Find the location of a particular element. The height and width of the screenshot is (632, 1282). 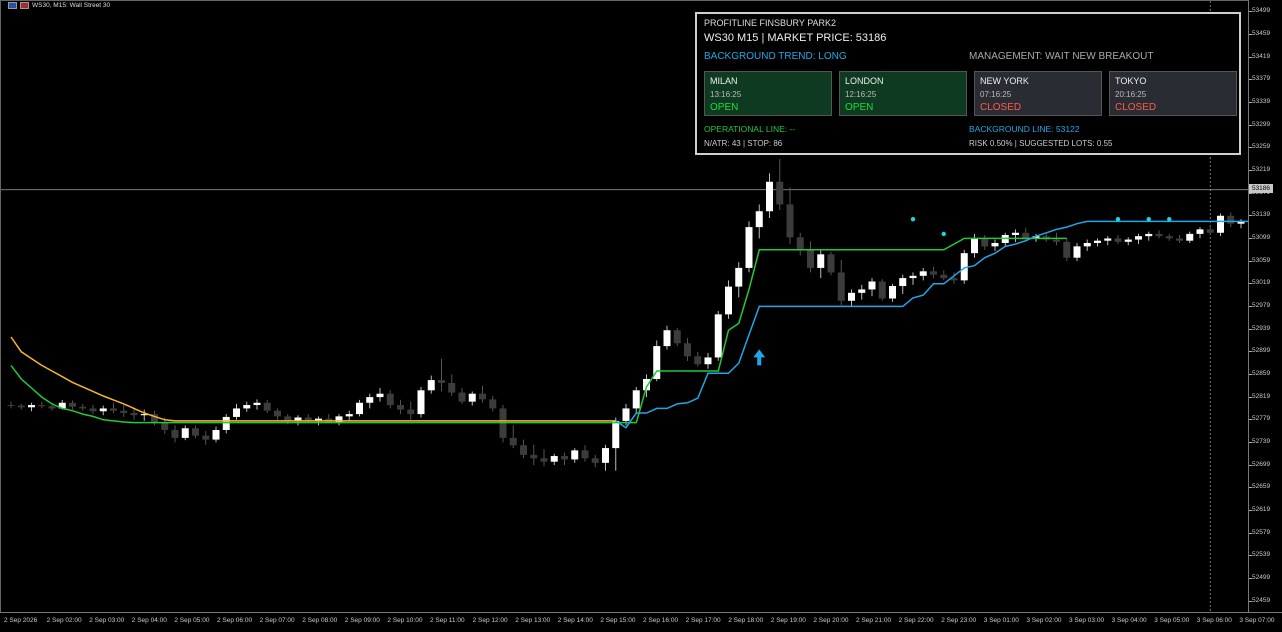

time-tick: 2 Sep 2026 is located at coordinates (21, 620).